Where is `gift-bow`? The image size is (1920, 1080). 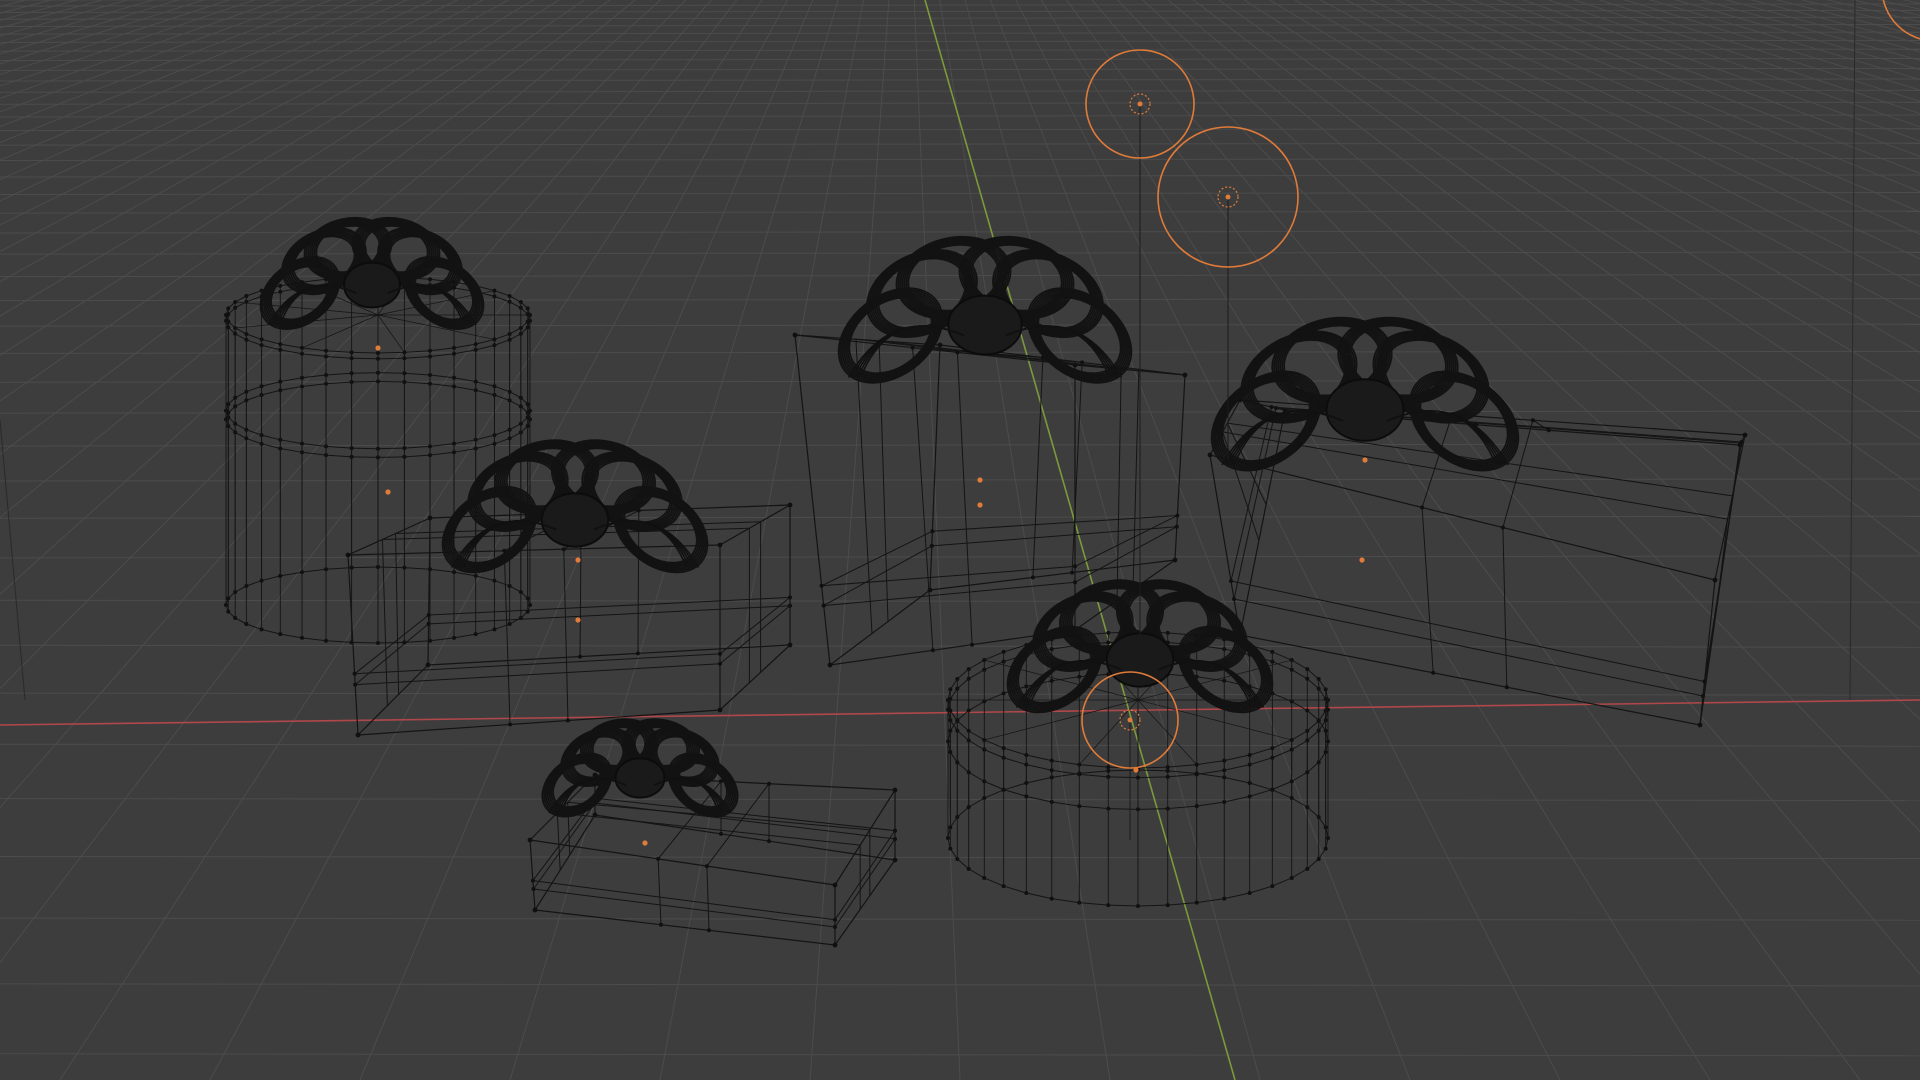 gift-bow is located at coordinates (640, 768).